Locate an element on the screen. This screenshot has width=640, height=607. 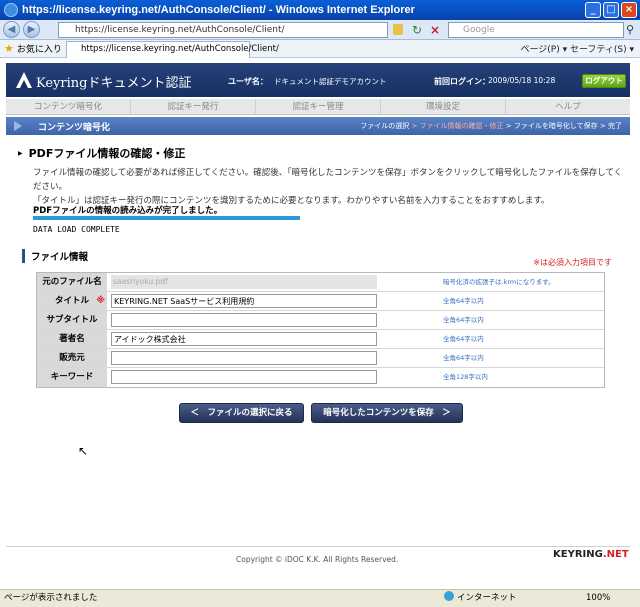
ie-icon is located at coordinates (11, 10).